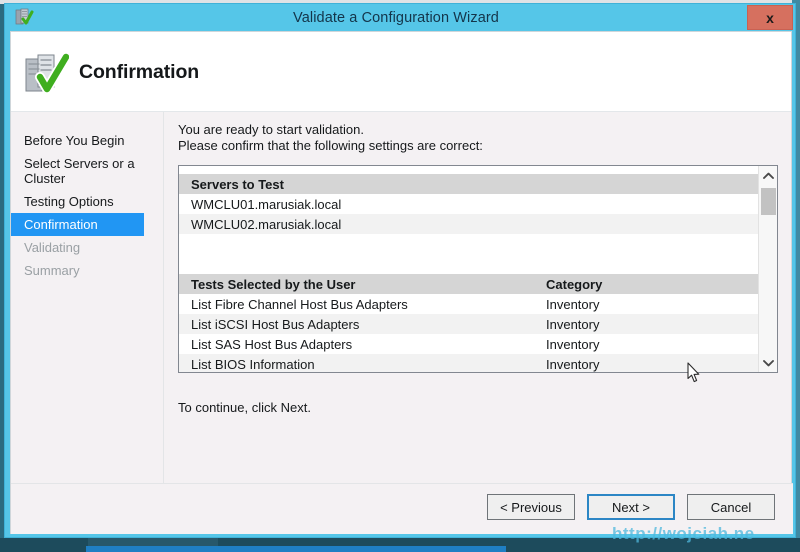 This screenshot has width=800, height=552. Describe the element at coordinates (768, 201) in the screenshot. I see `scrollbar-thumb` at that location.